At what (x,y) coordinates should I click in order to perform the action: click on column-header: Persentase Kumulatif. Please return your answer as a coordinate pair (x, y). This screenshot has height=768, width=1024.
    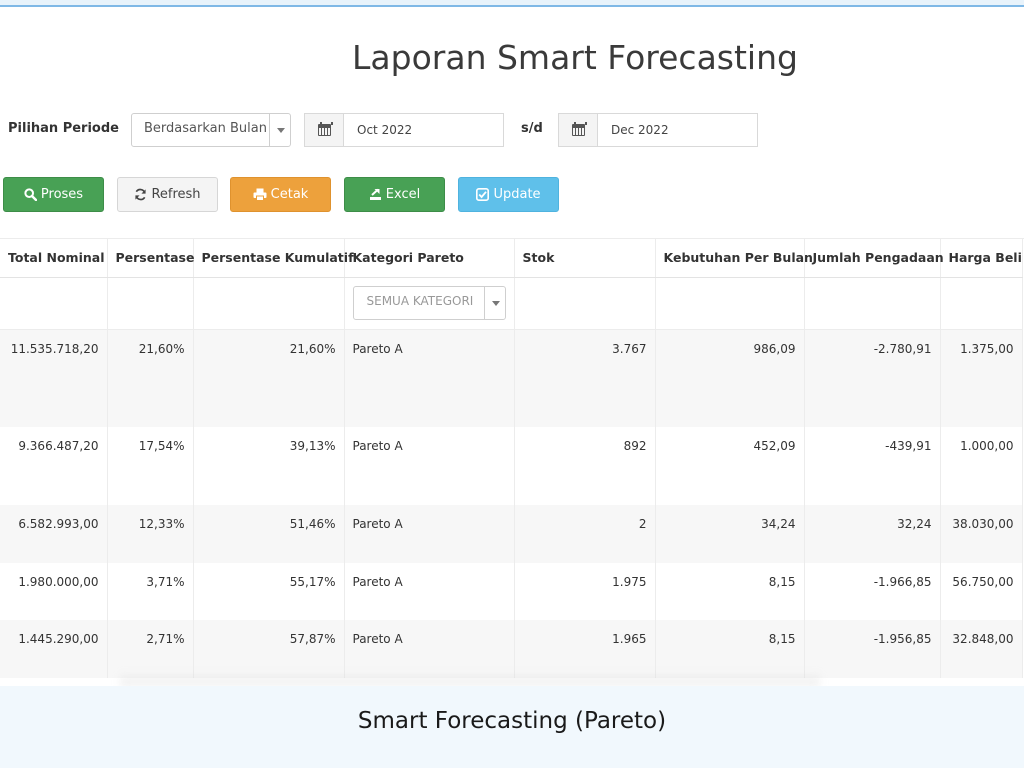
    Looking at the image, I should click on (273, 258).